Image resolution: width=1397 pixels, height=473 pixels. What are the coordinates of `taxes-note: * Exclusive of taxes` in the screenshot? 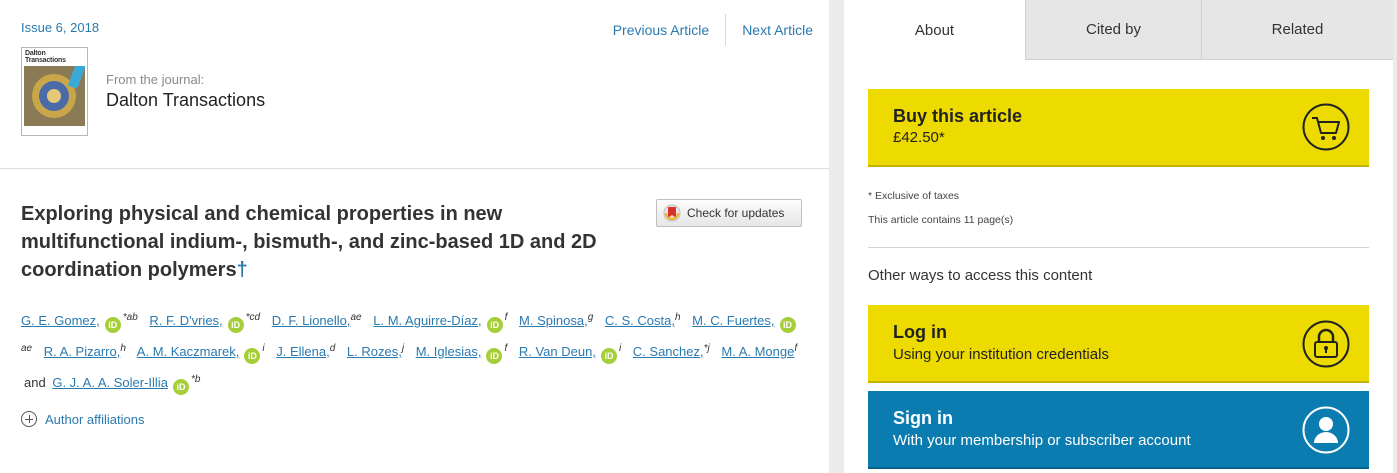 It's located at (914, 196).